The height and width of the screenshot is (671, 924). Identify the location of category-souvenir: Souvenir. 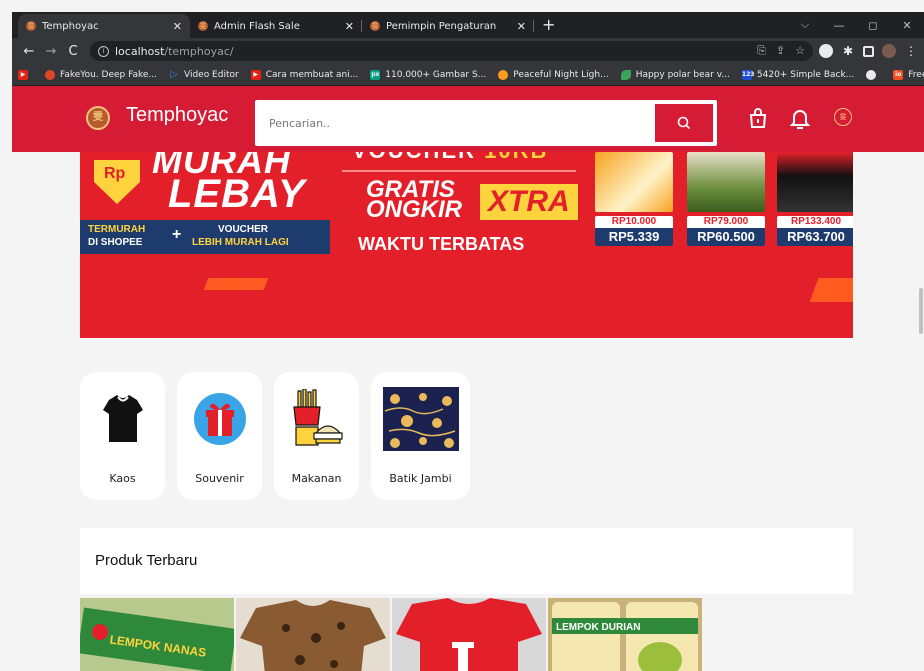
(219, 436).